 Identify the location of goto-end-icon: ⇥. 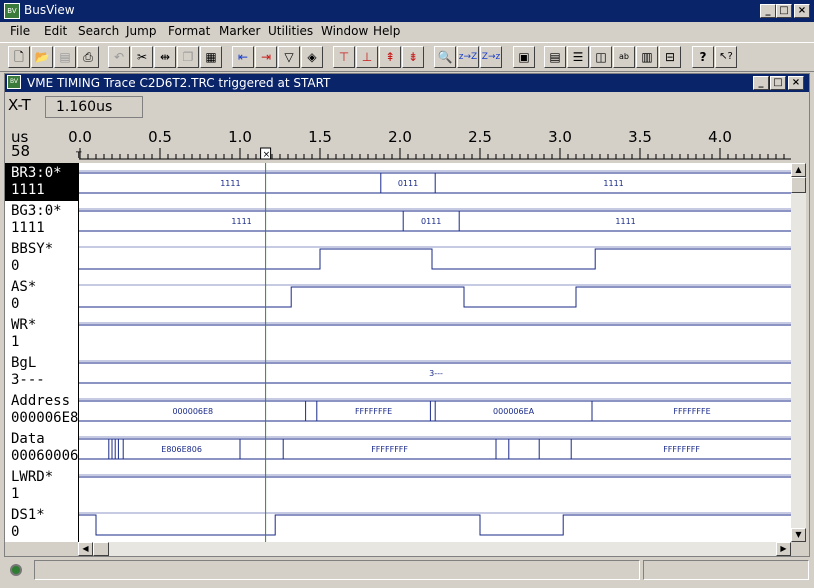
(266, 57).